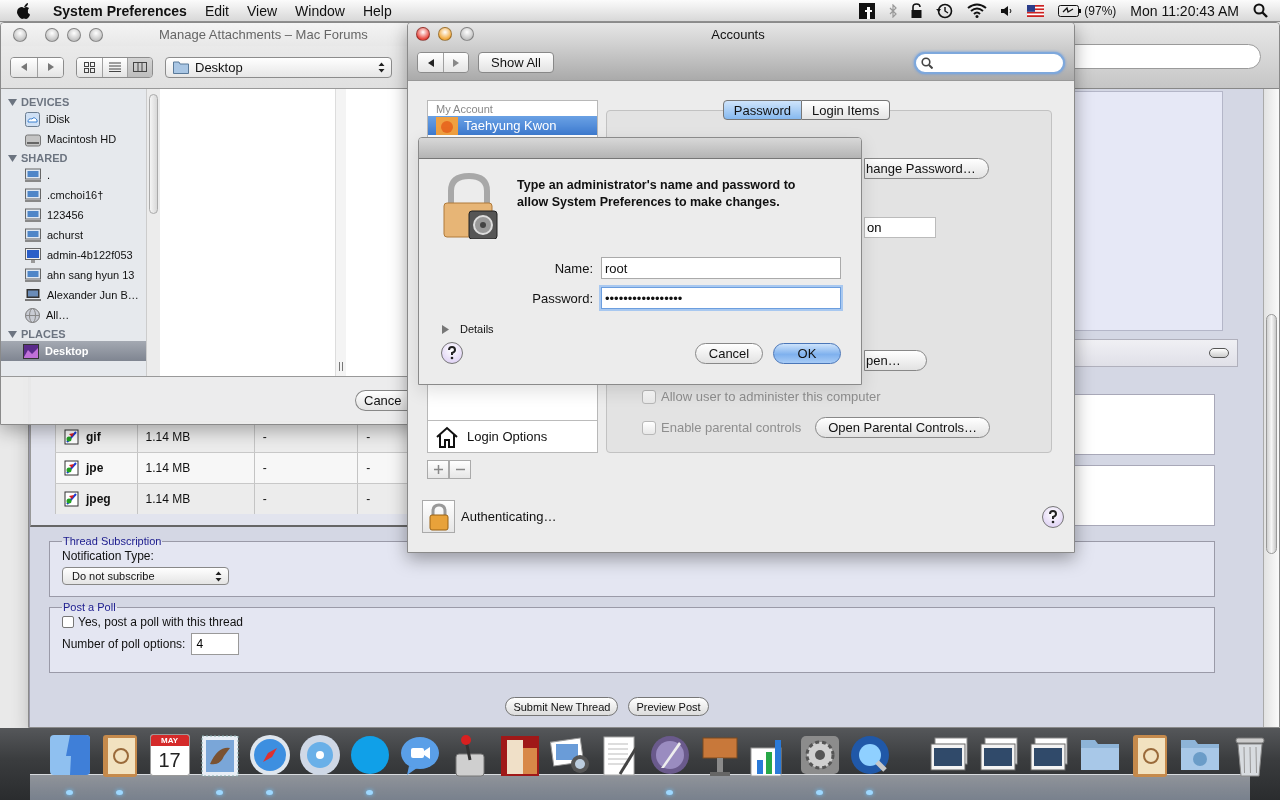 This screenshot has height=800, width=1280. What do you see at coordinates (771, 396) in the screenshot?
I see `checkbox-label: Allow user to administer this computer` at bounding box center [771, 396].